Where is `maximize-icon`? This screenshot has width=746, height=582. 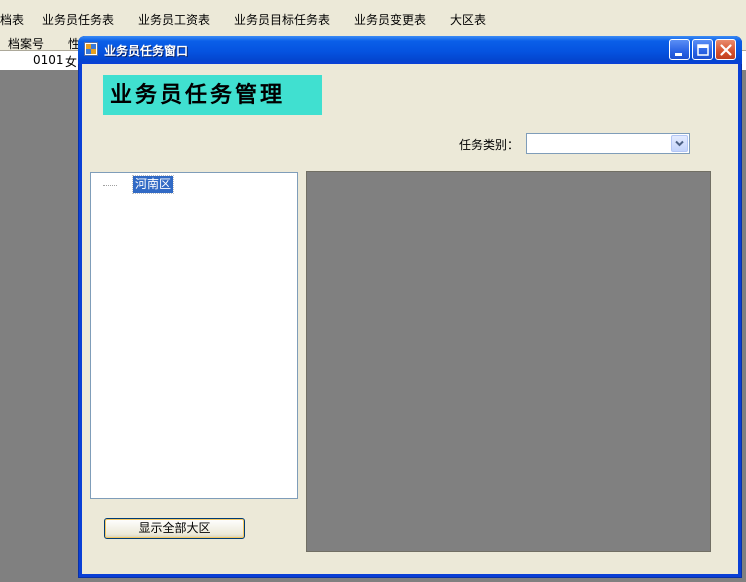 maximize-icon is located at coordinates (703, 50).